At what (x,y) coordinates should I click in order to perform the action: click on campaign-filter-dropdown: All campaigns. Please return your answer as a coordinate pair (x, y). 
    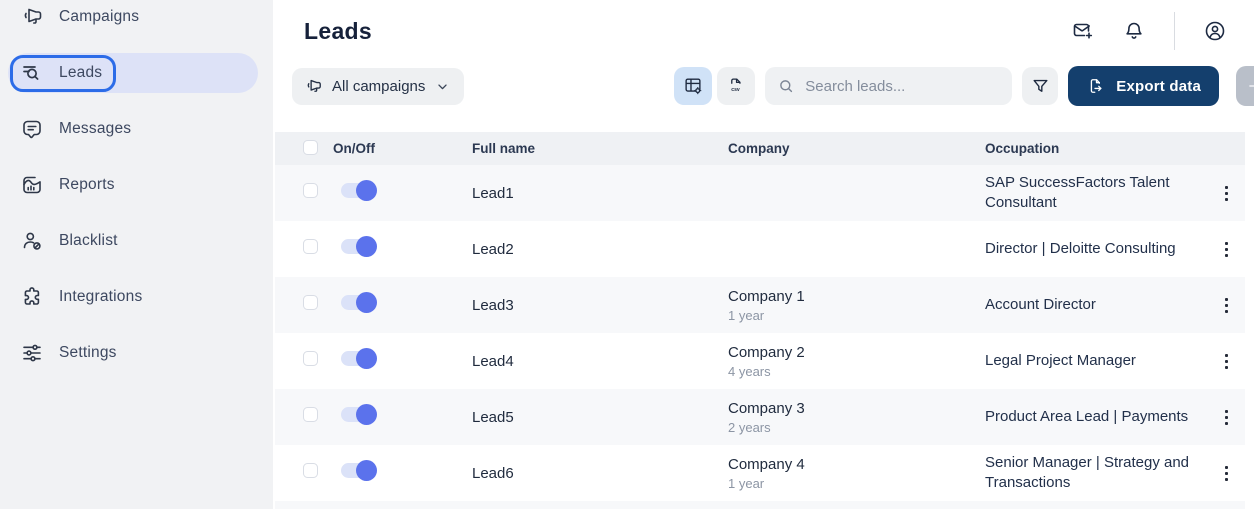
    Looking at the image, I should click on (378, 86).